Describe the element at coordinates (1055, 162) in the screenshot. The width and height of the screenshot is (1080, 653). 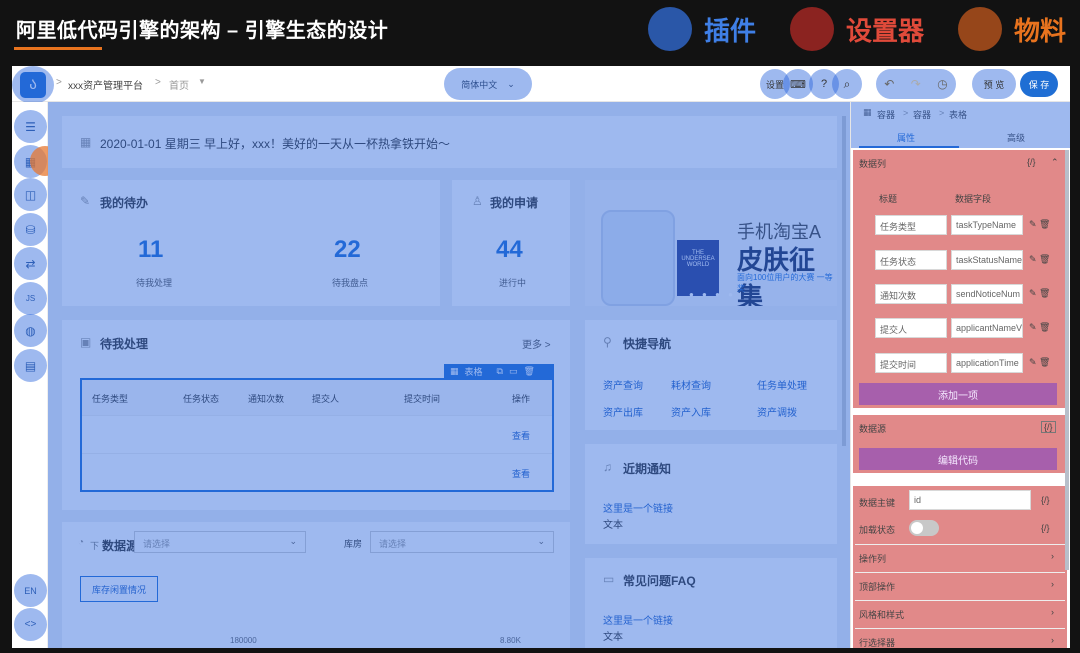
I see `collapse-icon: ⌃` at that location.